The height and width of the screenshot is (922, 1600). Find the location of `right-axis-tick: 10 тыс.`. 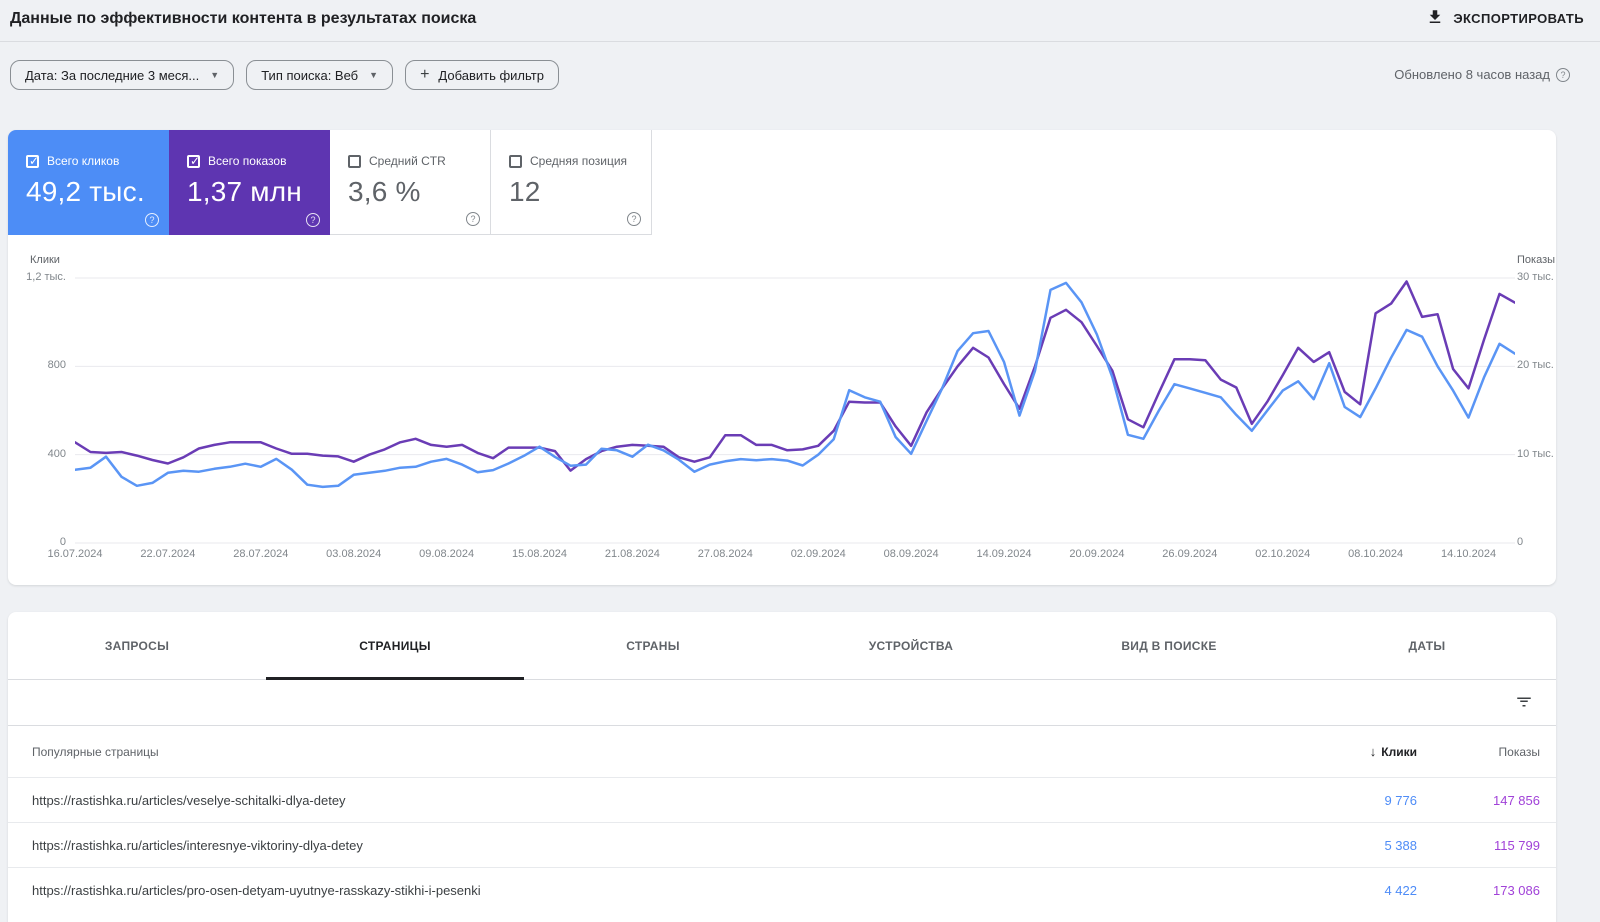

right-axis-tick: 10 тыс. is located at coordinates (1535, 453).